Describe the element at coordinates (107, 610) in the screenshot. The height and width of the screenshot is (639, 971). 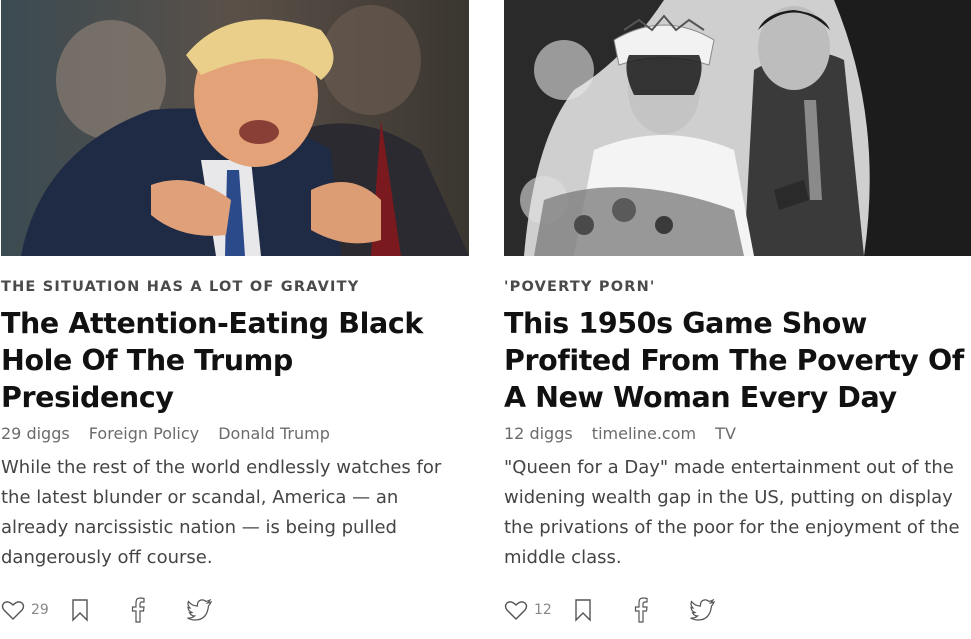
I see `story-actions: 29` at that location.